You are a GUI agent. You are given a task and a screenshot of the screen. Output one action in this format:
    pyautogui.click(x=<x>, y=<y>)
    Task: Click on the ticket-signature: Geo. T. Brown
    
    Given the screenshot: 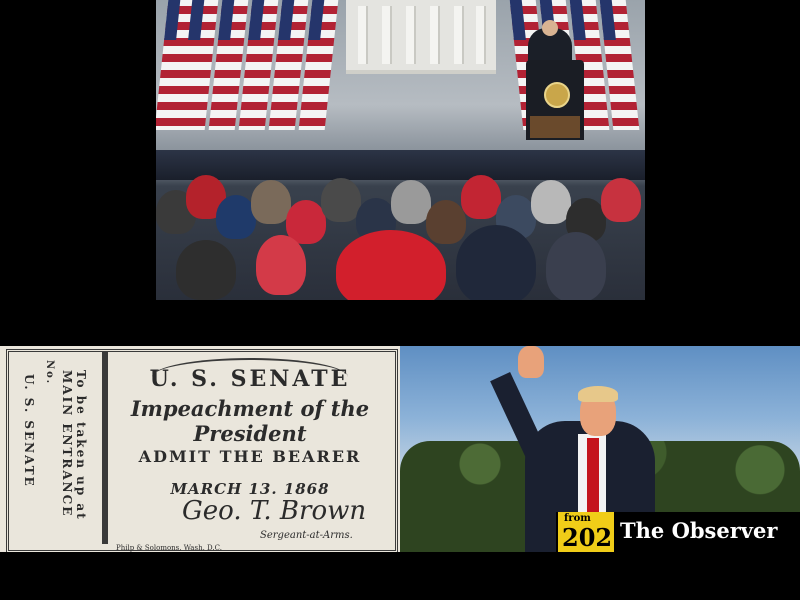 What is the action you would take?
    pyautogui.click(x=274, y=511)
    